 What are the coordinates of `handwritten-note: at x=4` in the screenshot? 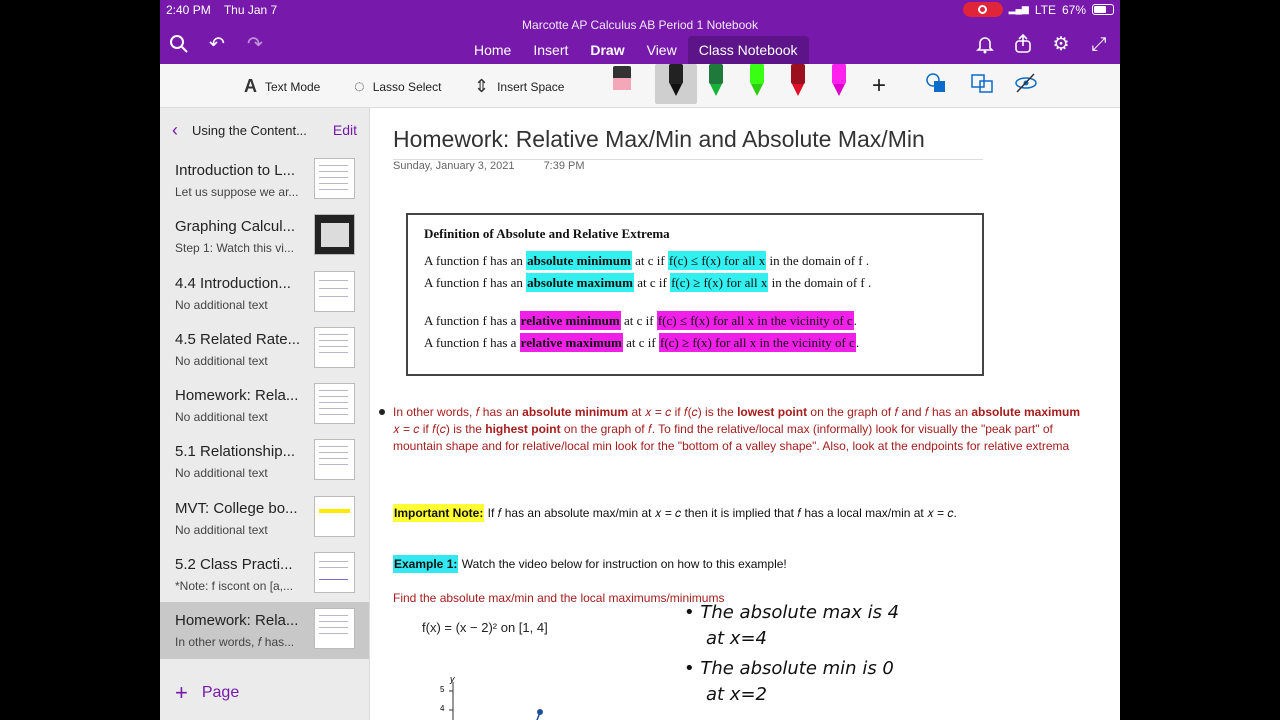 It's located at (736, 638).